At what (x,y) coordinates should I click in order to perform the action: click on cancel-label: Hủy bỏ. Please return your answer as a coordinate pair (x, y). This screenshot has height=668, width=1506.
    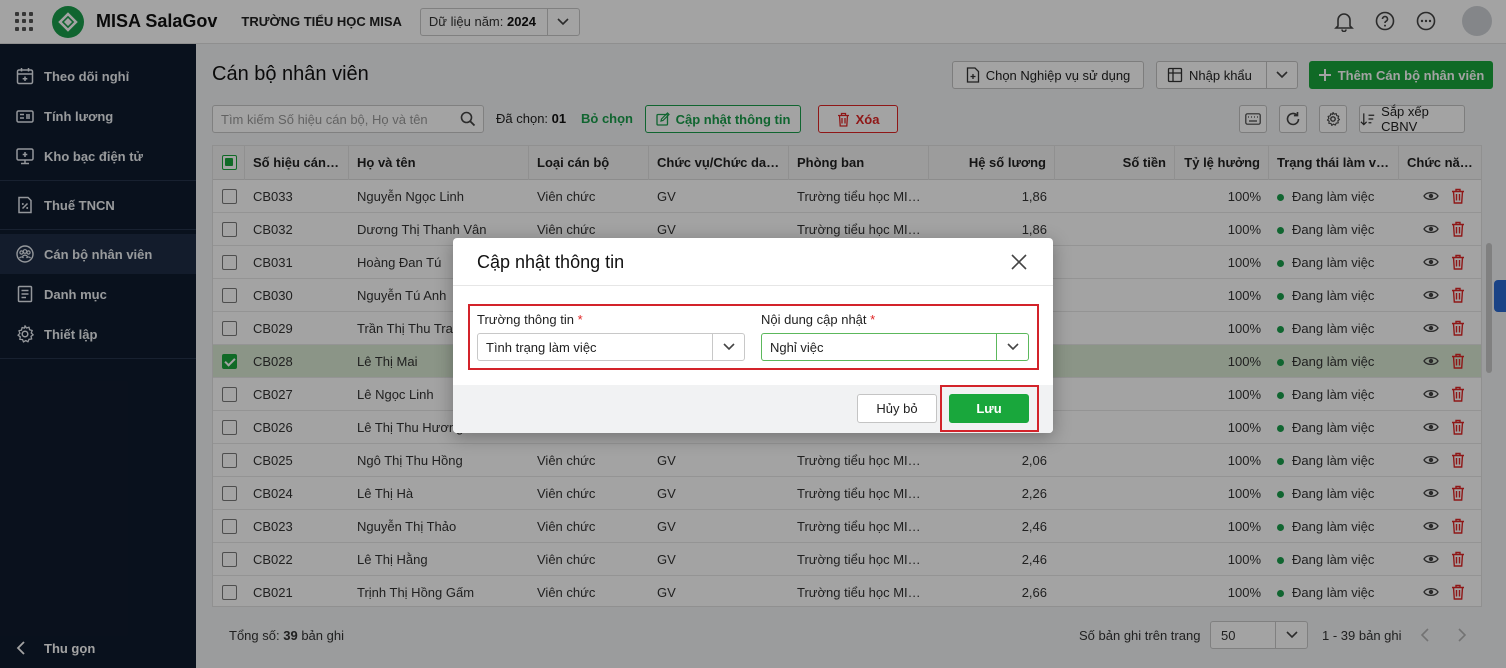
    Looking at the image, I should click on (897, 408).